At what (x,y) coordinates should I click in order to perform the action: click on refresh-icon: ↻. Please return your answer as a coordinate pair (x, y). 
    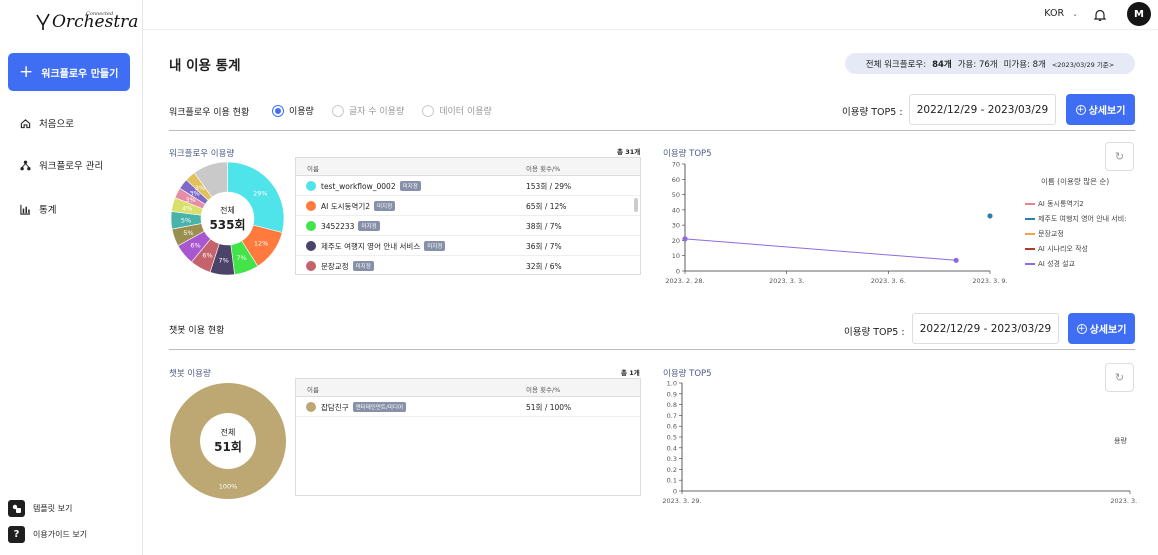
    Looking at the image, I should click on (1119, 377).